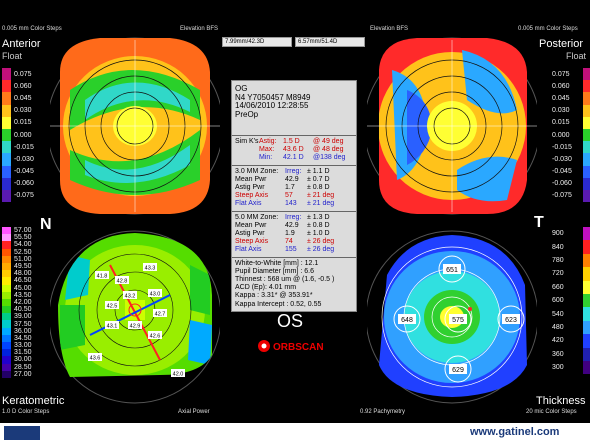 This screenshot has height=443, width=590. Describe the element at coordinates (558, 301) in the screenshot. I see `scale-label: 600` at that location.